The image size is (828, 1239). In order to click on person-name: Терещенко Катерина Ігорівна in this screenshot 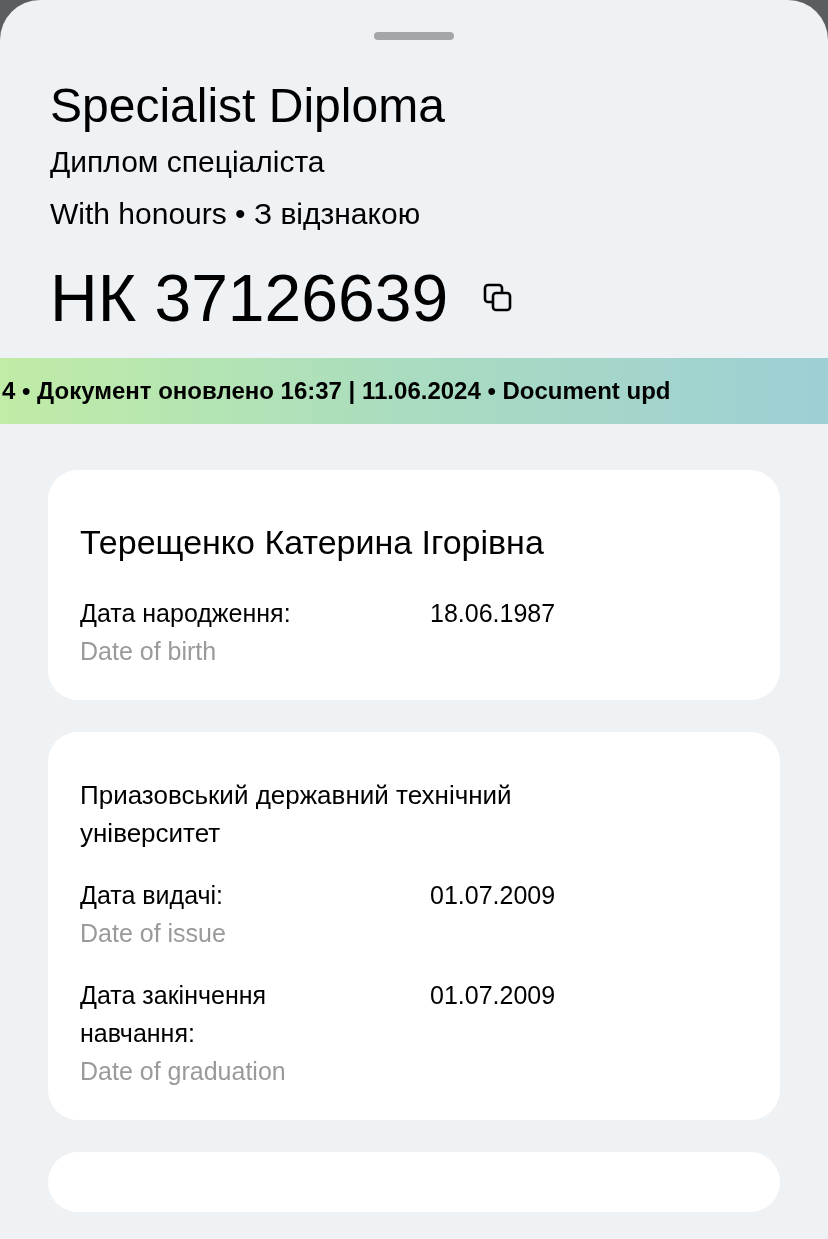, I will do `click(312, 542)`.